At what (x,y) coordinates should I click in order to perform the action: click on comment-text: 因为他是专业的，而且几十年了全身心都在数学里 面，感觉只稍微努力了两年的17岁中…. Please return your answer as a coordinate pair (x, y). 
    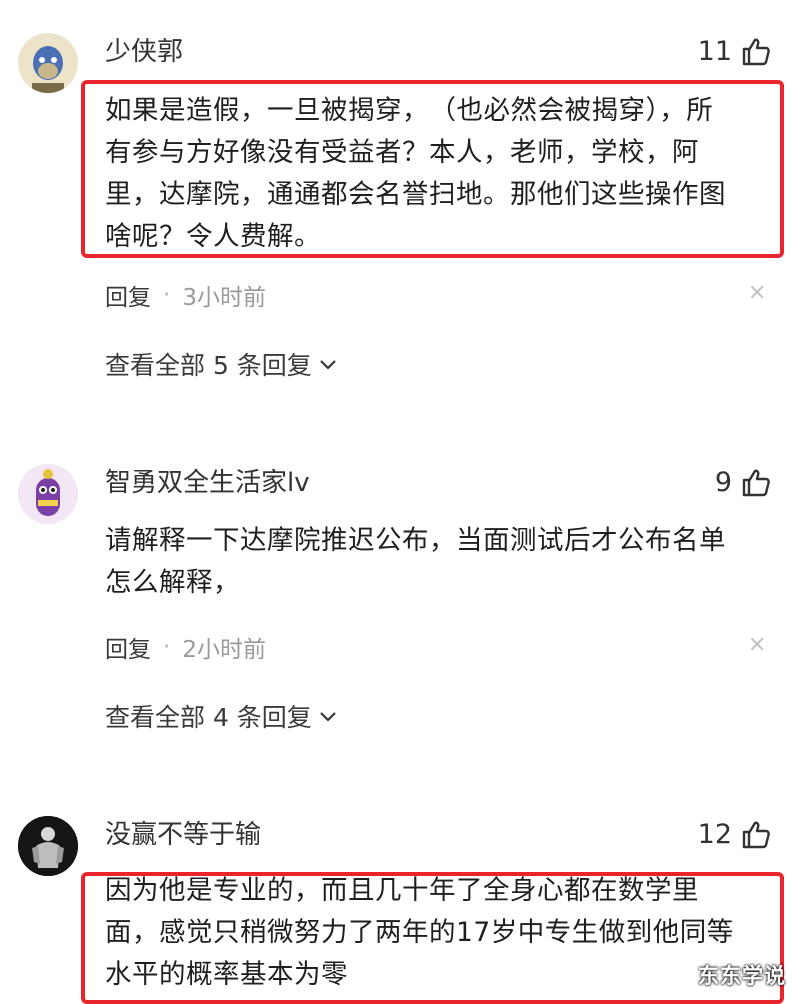
    Looking at the image, I should click on (419, 932).